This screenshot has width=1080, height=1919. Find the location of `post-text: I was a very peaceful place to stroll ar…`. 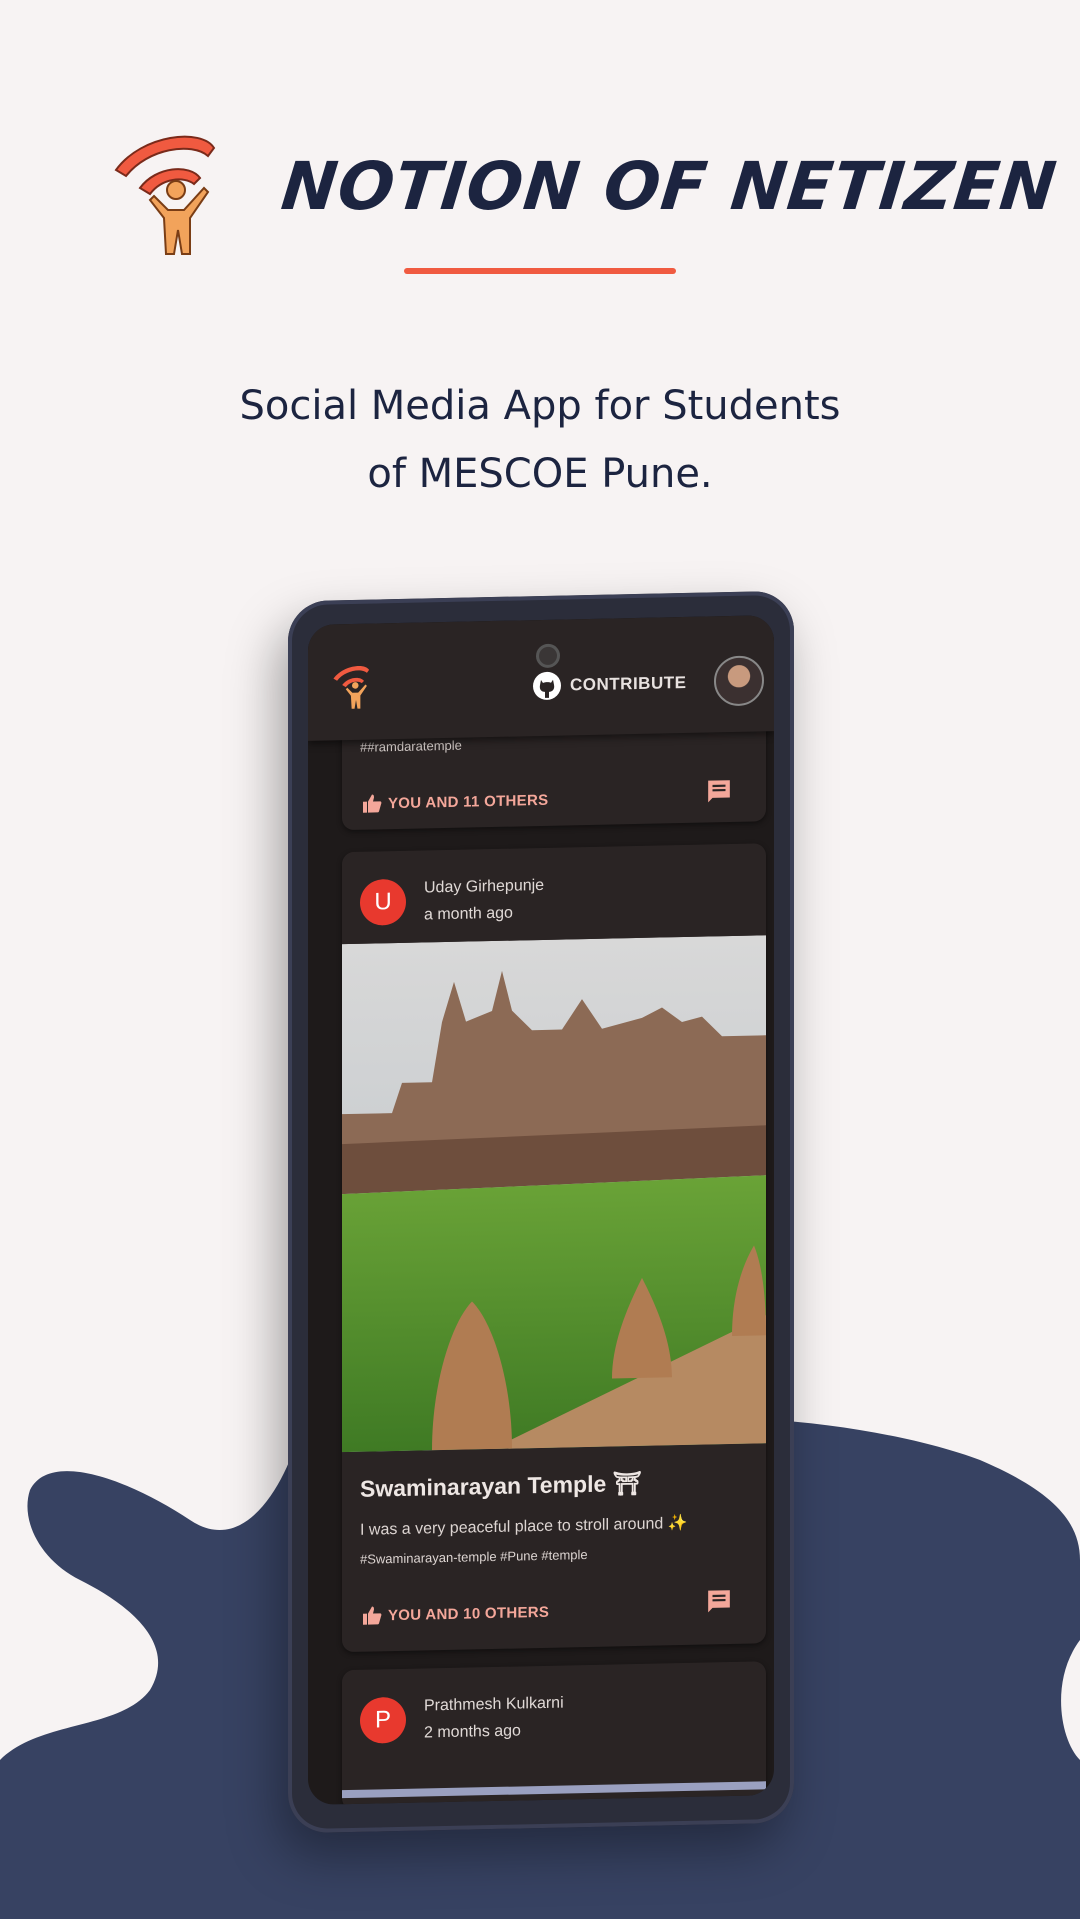

post-text: I was a very peaceful place to stroll ar… is located at coordinates (524, 1526).